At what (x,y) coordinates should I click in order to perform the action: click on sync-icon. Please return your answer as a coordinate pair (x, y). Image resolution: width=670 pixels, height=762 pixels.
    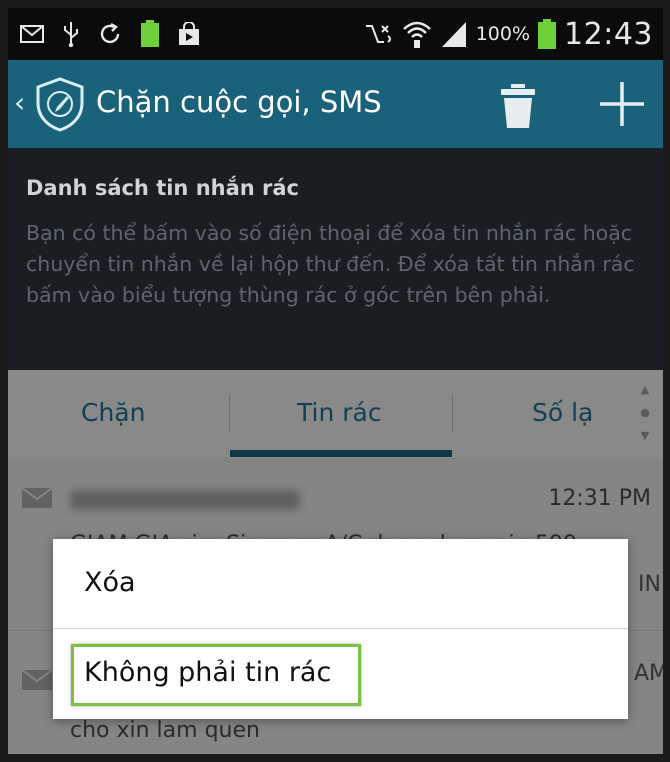
    Looking at the image, I should click on (110, 33).